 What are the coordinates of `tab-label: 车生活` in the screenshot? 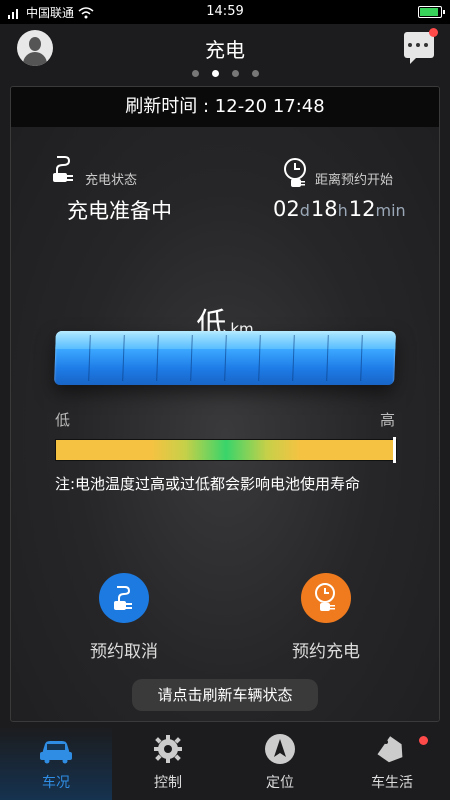 It's located at (392, 783).